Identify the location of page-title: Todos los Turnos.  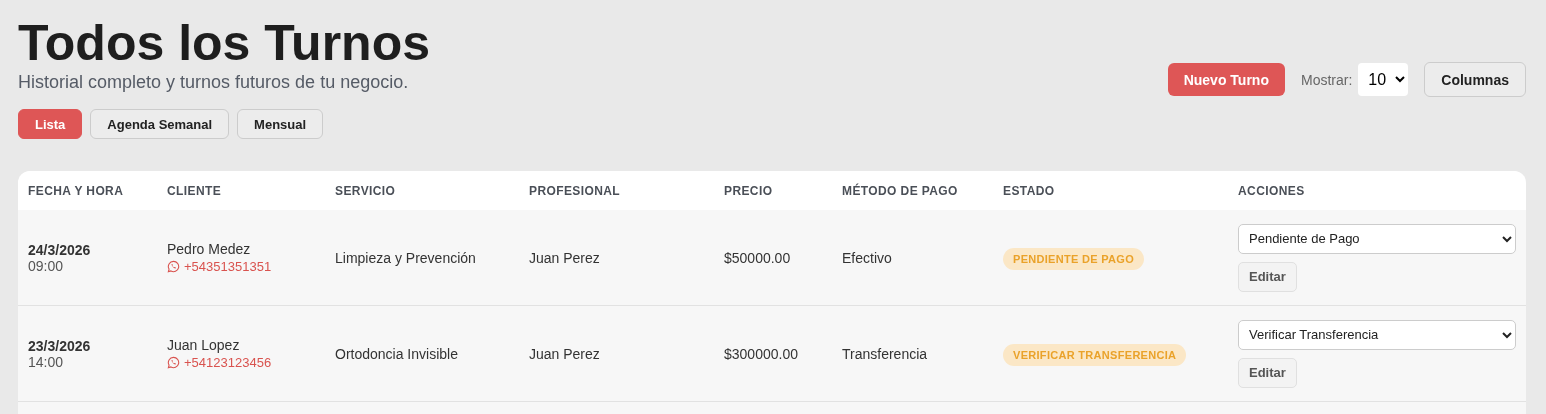
(224, 43).